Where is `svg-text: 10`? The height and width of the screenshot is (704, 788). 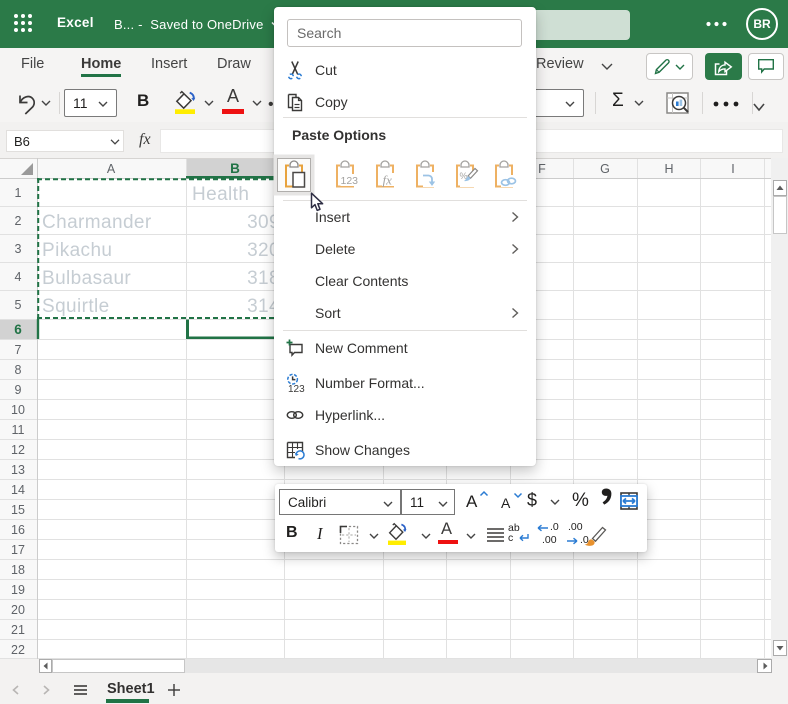
svg-text: 10 is located at coordinates (18, 410).